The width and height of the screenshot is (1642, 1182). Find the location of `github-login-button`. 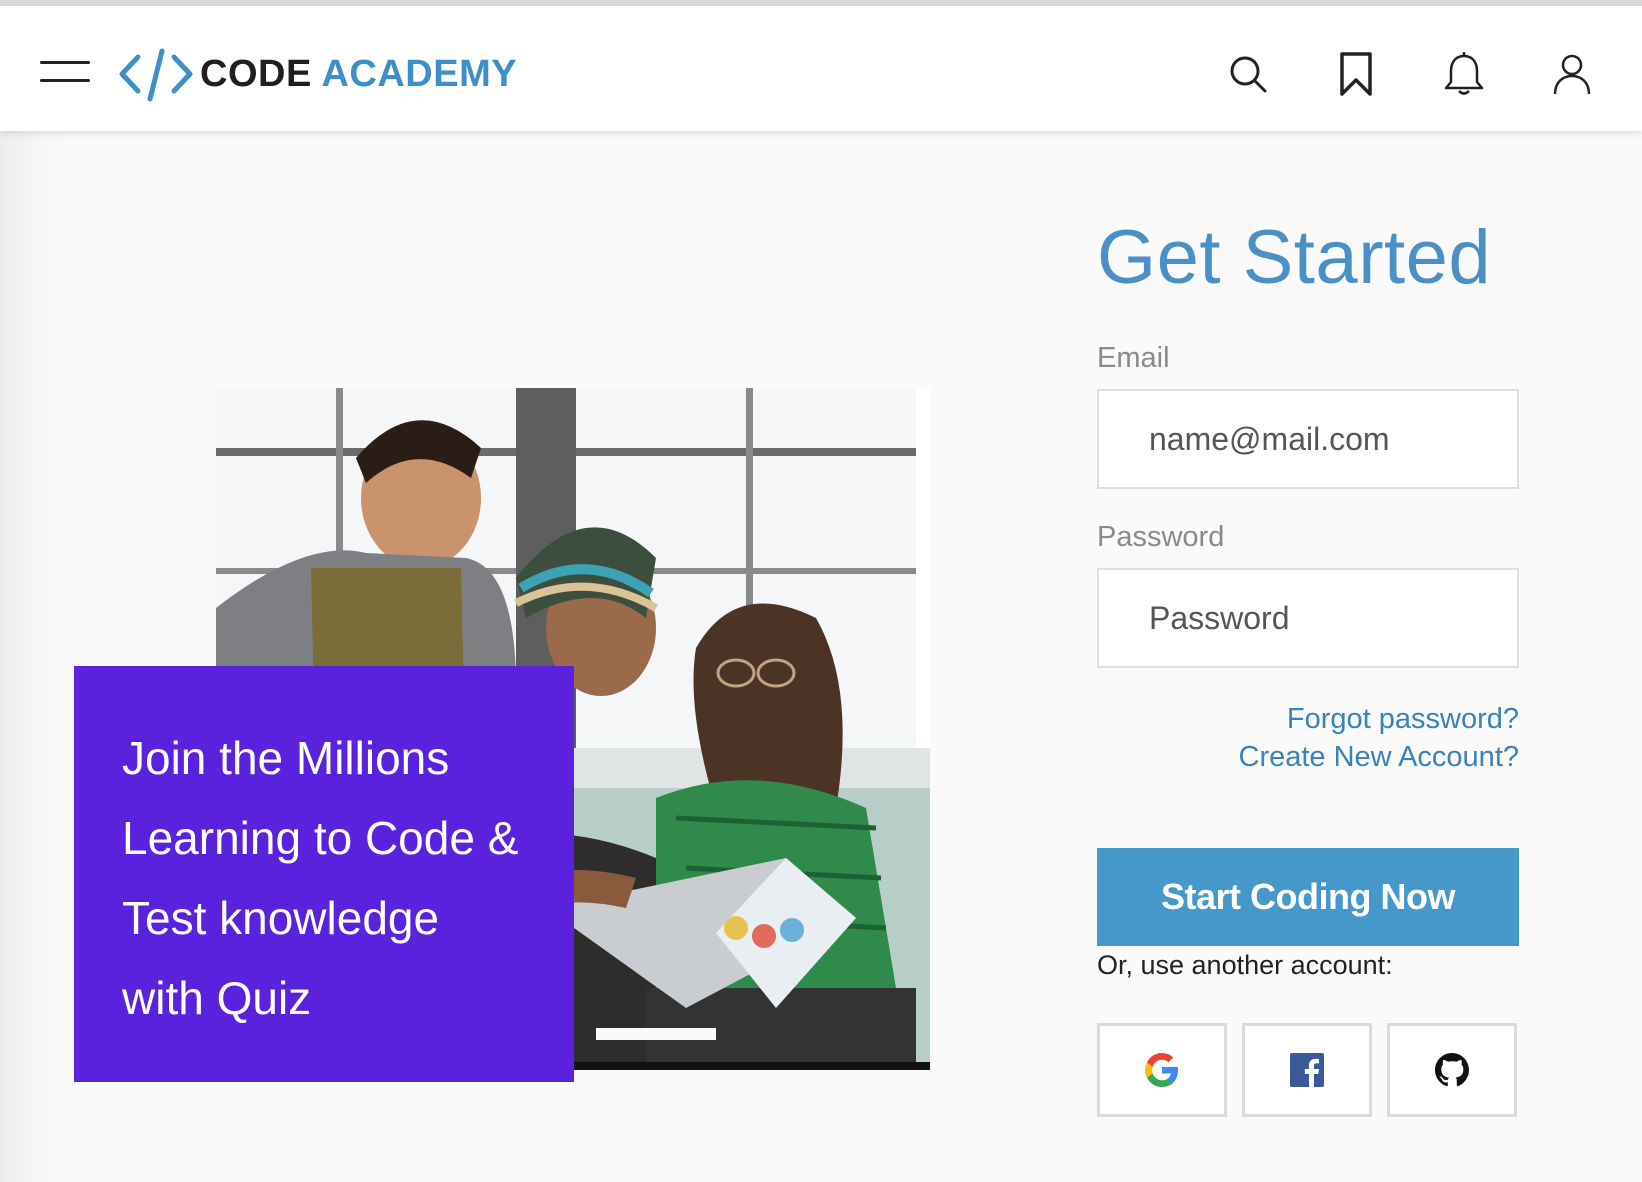

github-login-button is located at coordinates (1452, 1070).